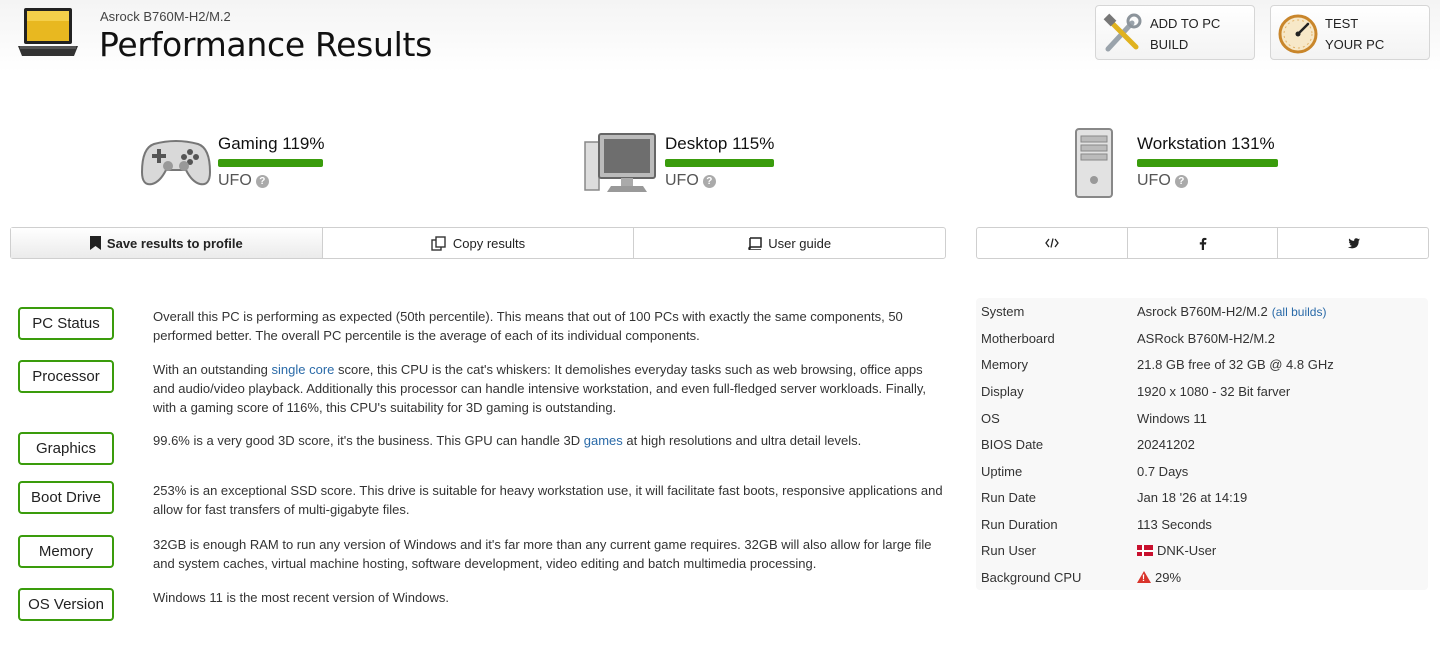 Image resolution: width=1440 pixels, height=648 pixels. I want to click on embed-button, so click(1052, 243).